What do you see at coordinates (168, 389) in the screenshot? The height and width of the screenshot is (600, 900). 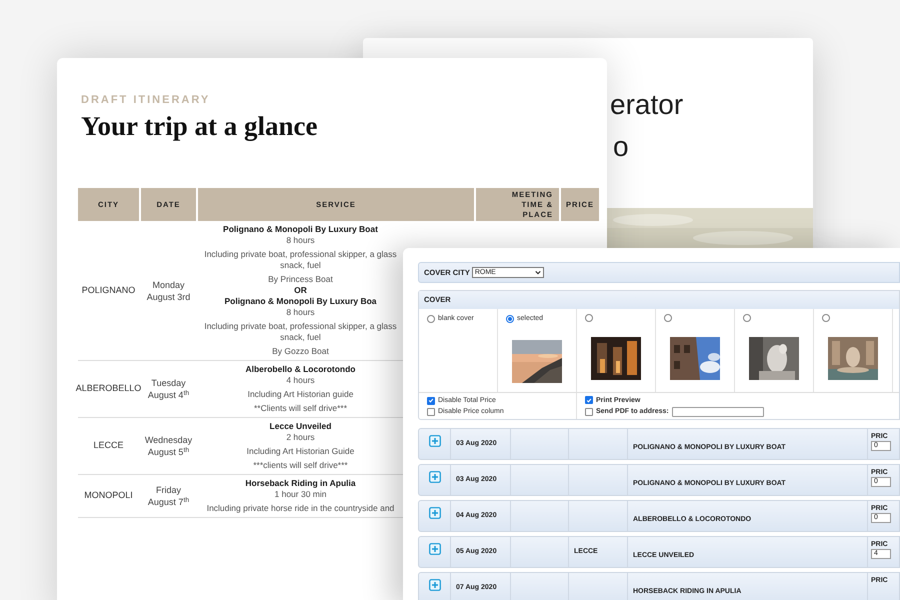 I see `table-cell-text: Tuesday August 4$^{th}$` at bounding box center [168, 389].